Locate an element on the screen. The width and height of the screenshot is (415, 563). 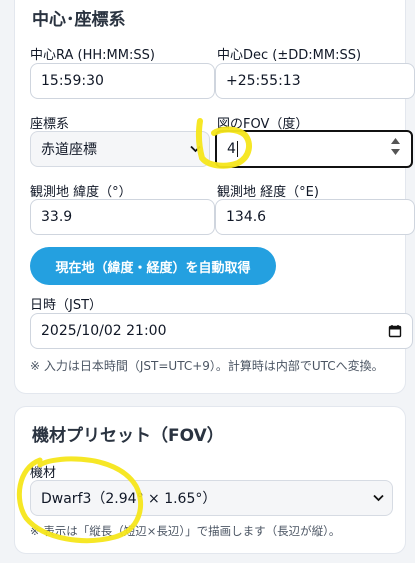
ra-input: 15:59:30 is located at coordinates (122, 81).